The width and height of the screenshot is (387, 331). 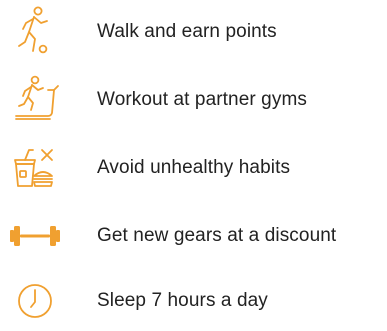 What do you see at coordinates (35, 236) in the screenshot?
I see `dumbbell-icon` at bounding box center [35, 236].